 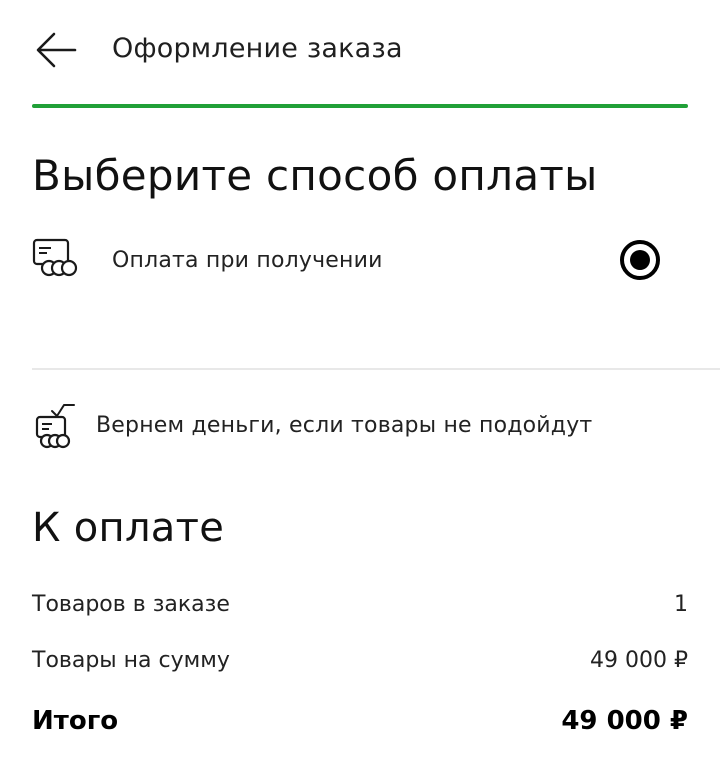 What do you see at coordinates (681, 604) in the screenshot?
I see `summary-row-value: 1` at bounding box center [681, 604].